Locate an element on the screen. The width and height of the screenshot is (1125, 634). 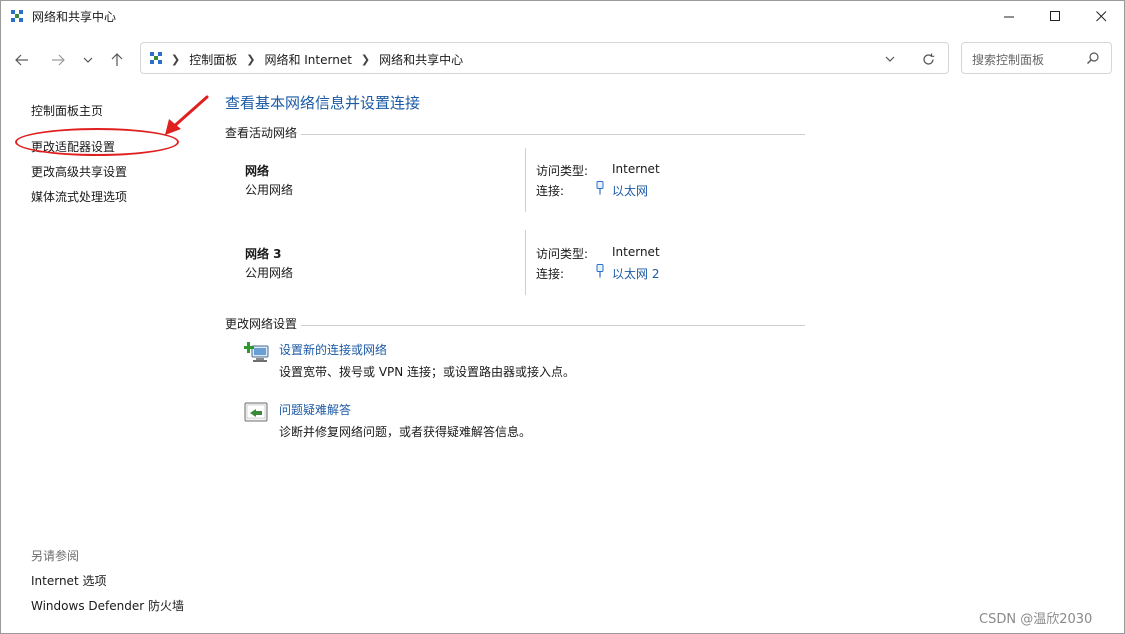
breadcrumb-network-internet: 网络和 Internet is located at coordinates (307, 59).